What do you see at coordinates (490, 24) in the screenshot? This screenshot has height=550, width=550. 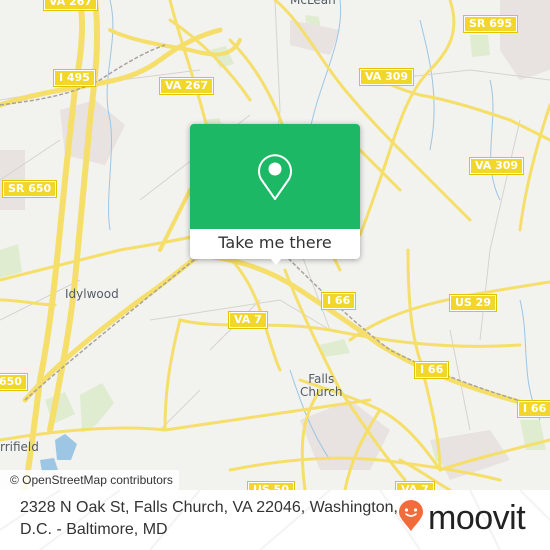 I see `road-shield-sr695: SR 695` at bounding box center [490, 24].